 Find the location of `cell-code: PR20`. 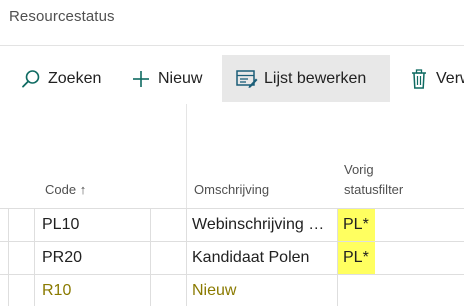

cell-code: PR20 is located at coordinates (92, 258).